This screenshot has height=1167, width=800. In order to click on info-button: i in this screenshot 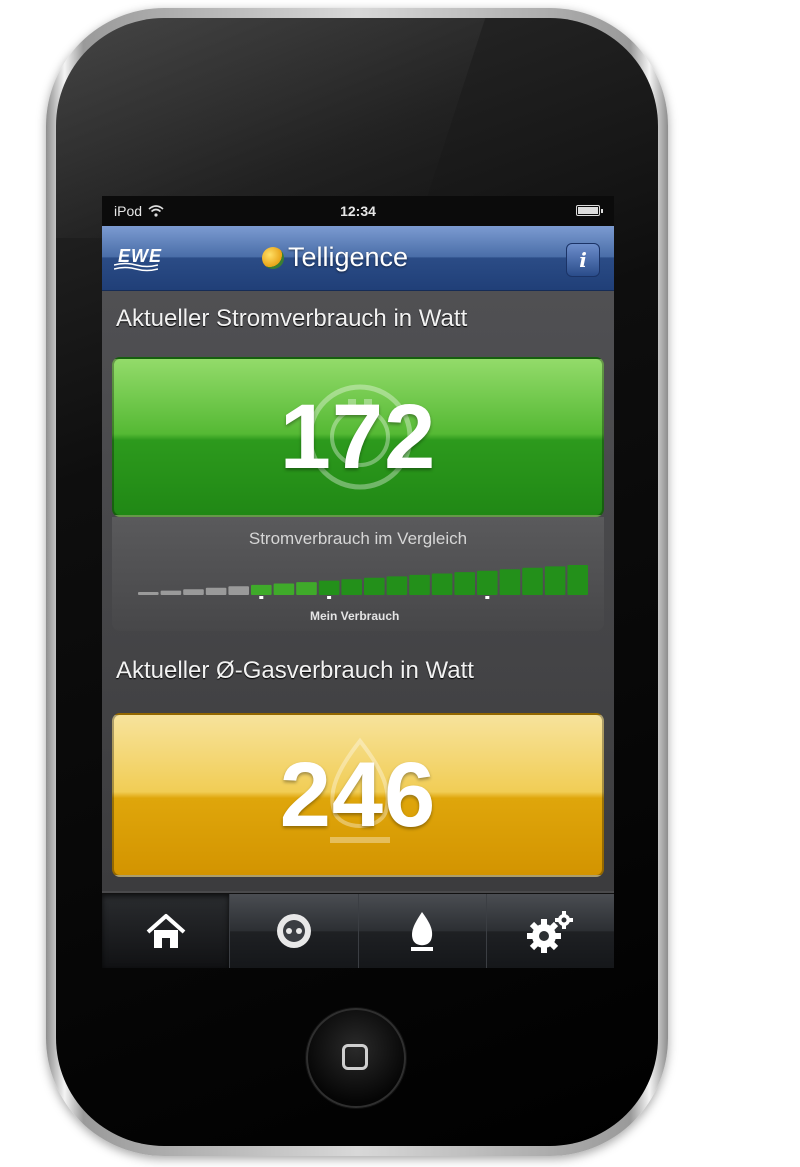, I will do `click(583, 260)`.